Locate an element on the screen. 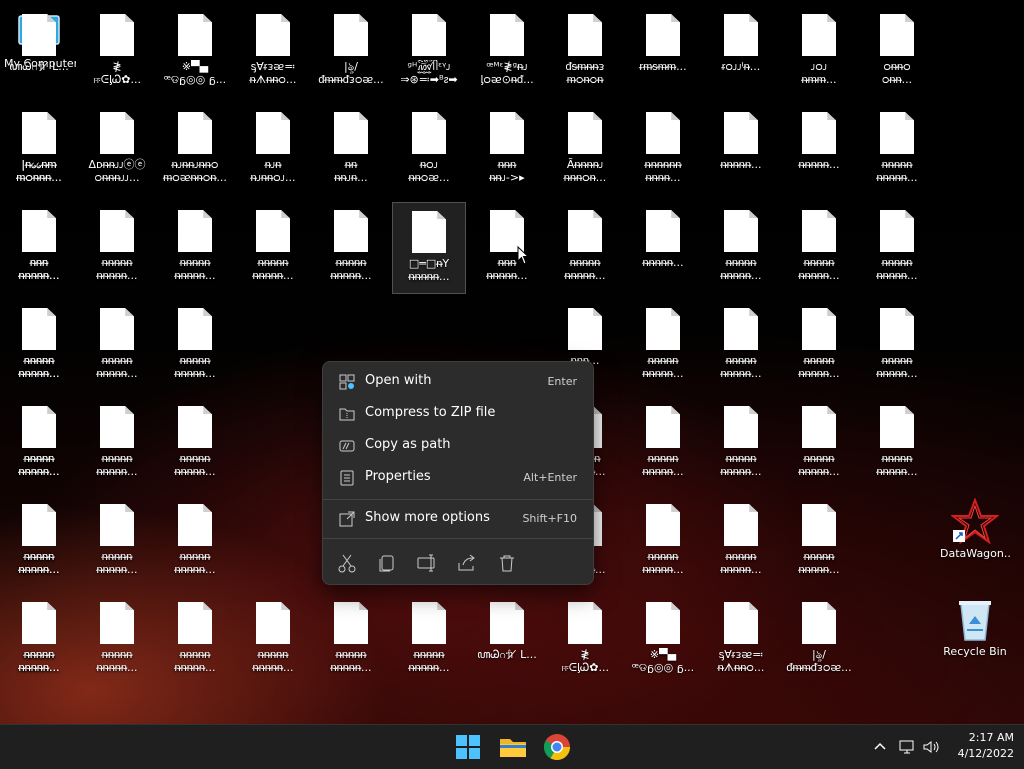  menu-item-open-with: Open with Enter is located at coordinates (458, 382).